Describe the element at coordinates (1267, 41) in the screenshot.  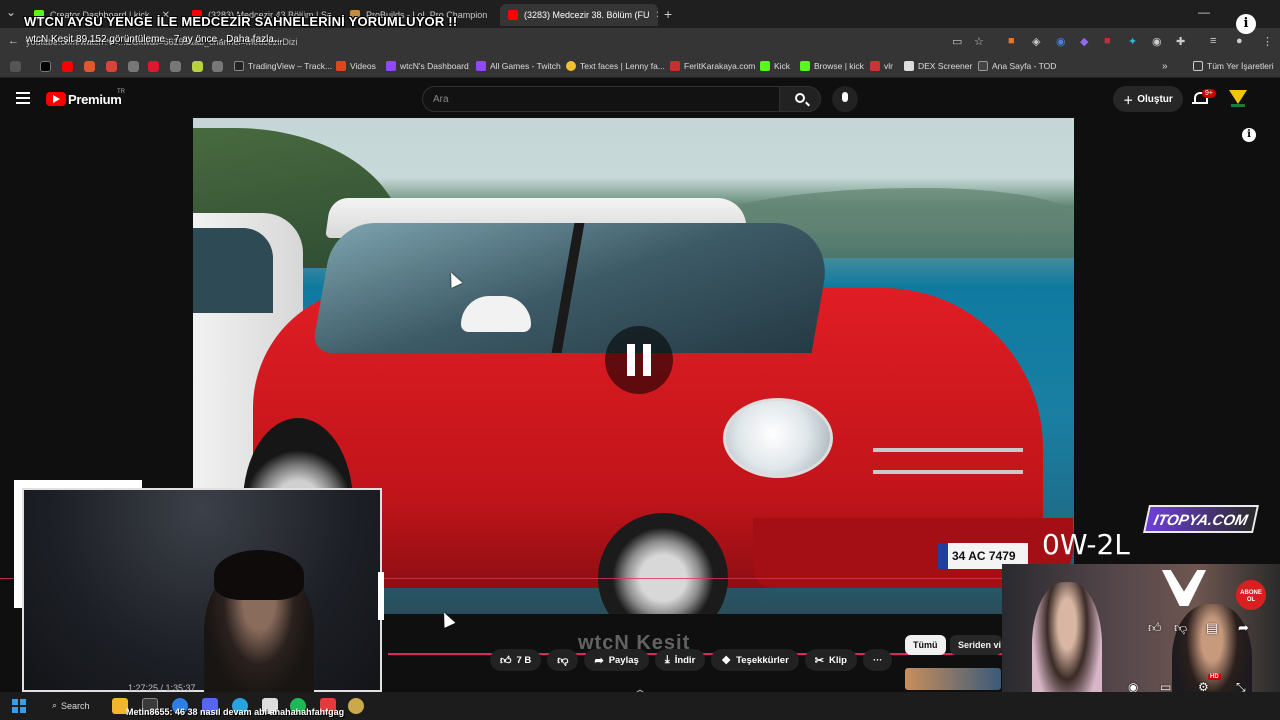
I see `kebab-menu-icon: ⋮` at that location.